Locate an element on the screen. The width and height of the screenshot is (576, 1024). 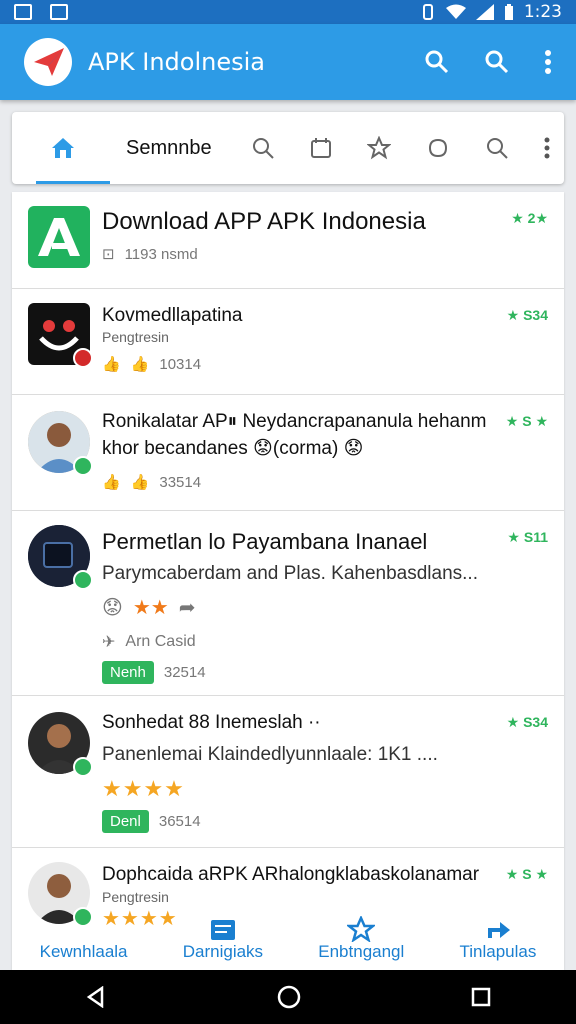
nav-label: Kewnhlaala is located at coordinates (83, 951).